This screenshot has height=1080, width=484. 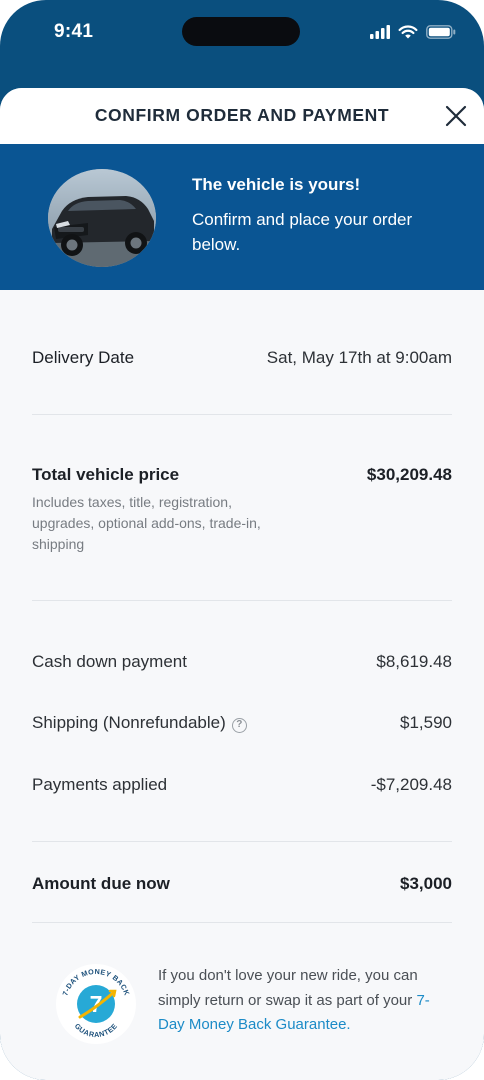 I want to click on total-row: Total vehicle price $30,209.48, so click(x=242, y=475).